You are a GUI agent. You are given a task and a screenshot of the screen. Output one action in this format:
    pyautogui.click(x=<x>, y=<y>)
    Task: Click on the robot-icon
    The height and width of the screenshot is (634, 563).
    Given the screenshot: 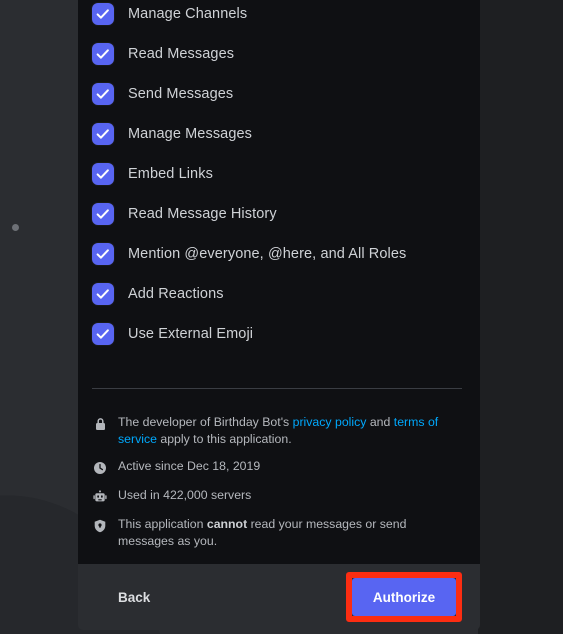 What is the action you would take?
    pyautogui.click(x=100, y=496)
    